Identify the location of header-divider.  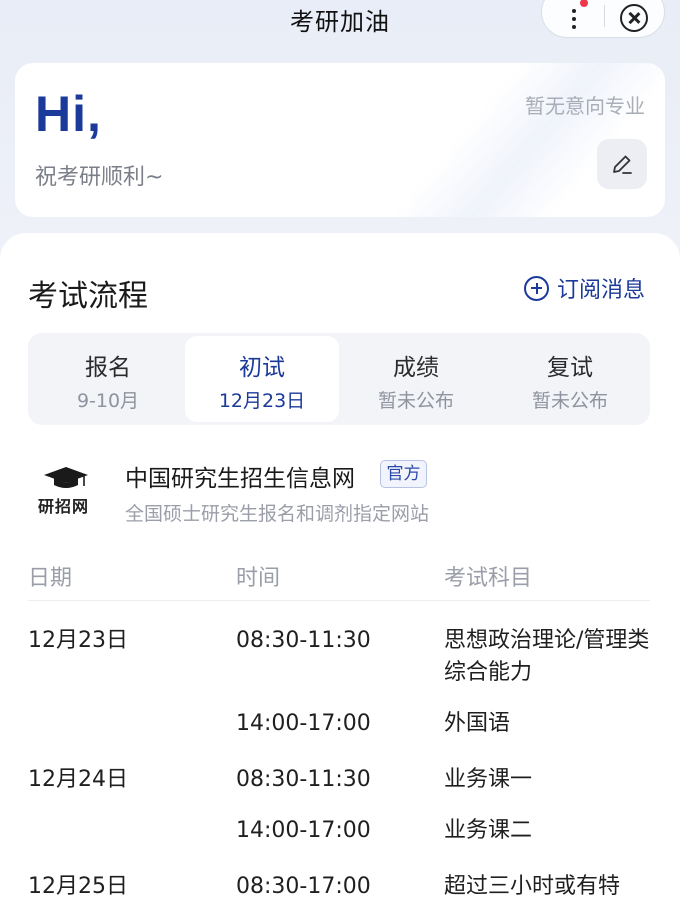
(339, 600).